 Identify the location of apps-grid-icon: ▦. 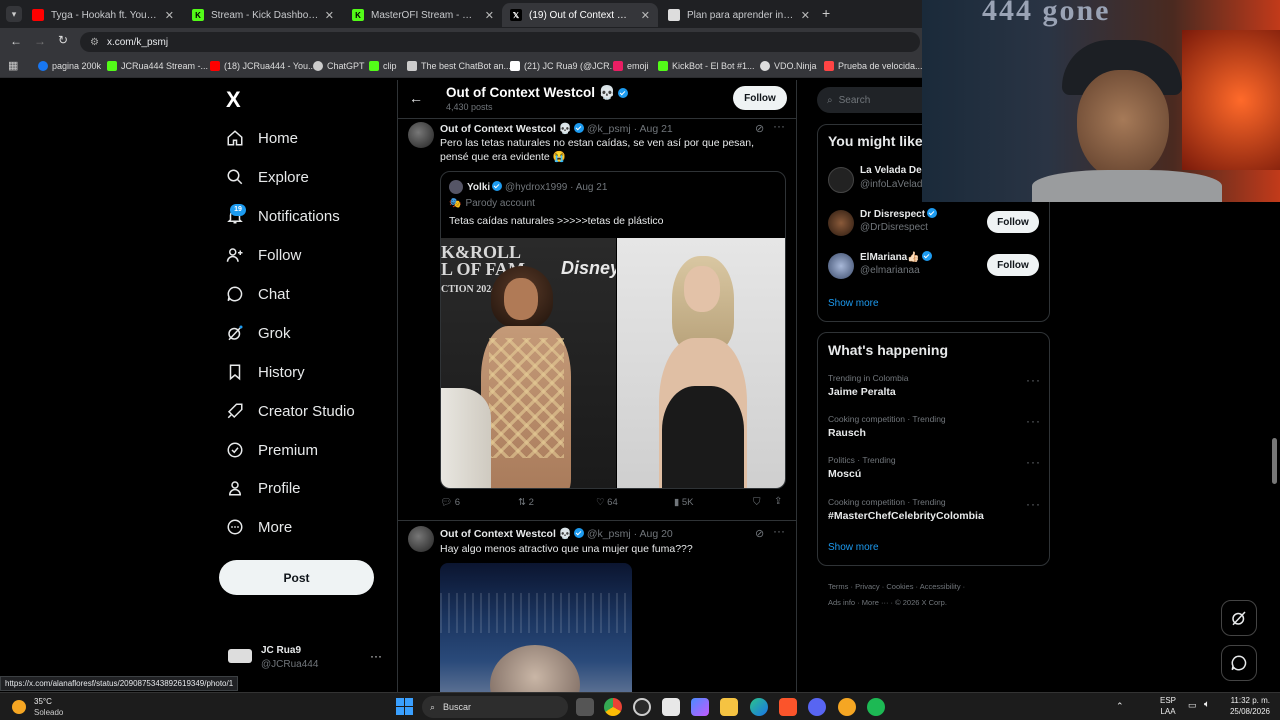
(13, 65).